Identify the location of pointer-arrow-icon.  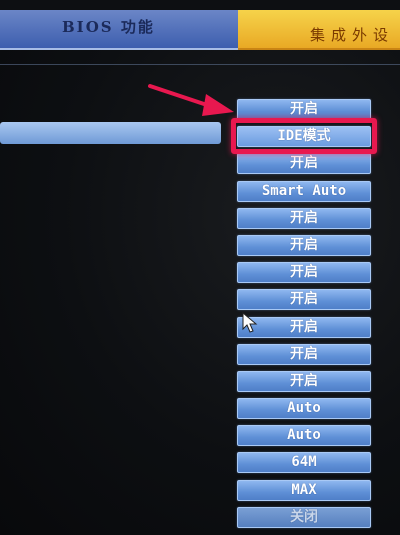
(191, 100).